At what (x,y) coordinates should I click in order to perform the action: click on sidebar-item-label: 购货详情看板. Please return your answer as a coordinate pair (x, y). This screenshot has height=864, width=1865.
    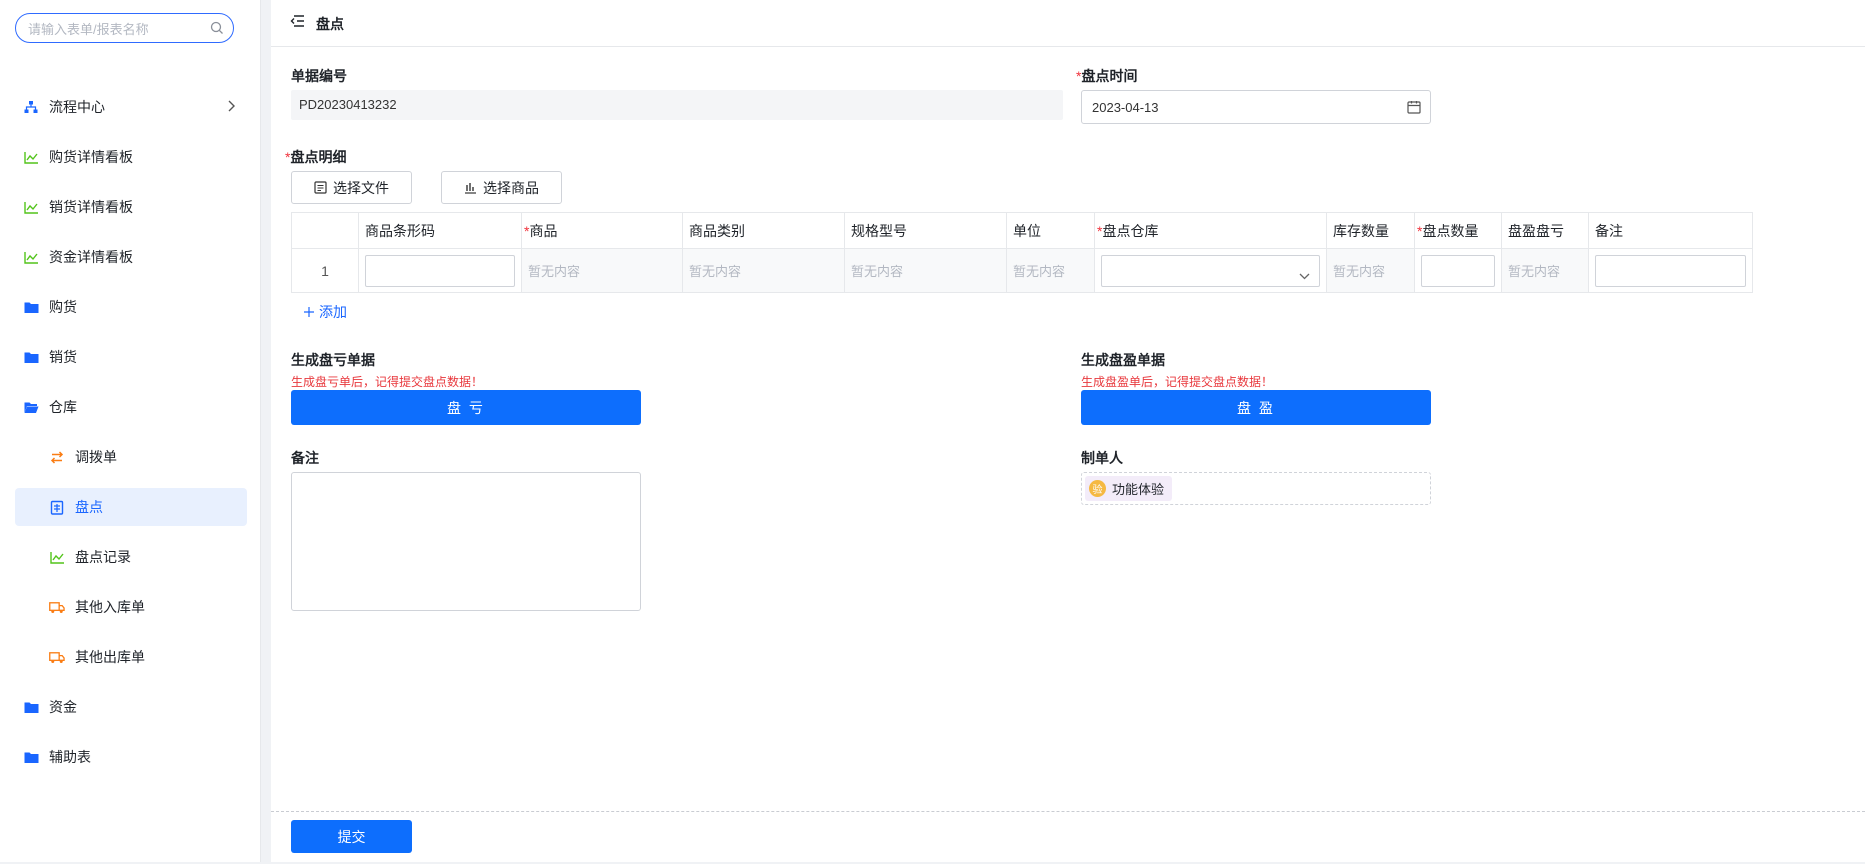
    Looking at the image, I should click on (91, 157).